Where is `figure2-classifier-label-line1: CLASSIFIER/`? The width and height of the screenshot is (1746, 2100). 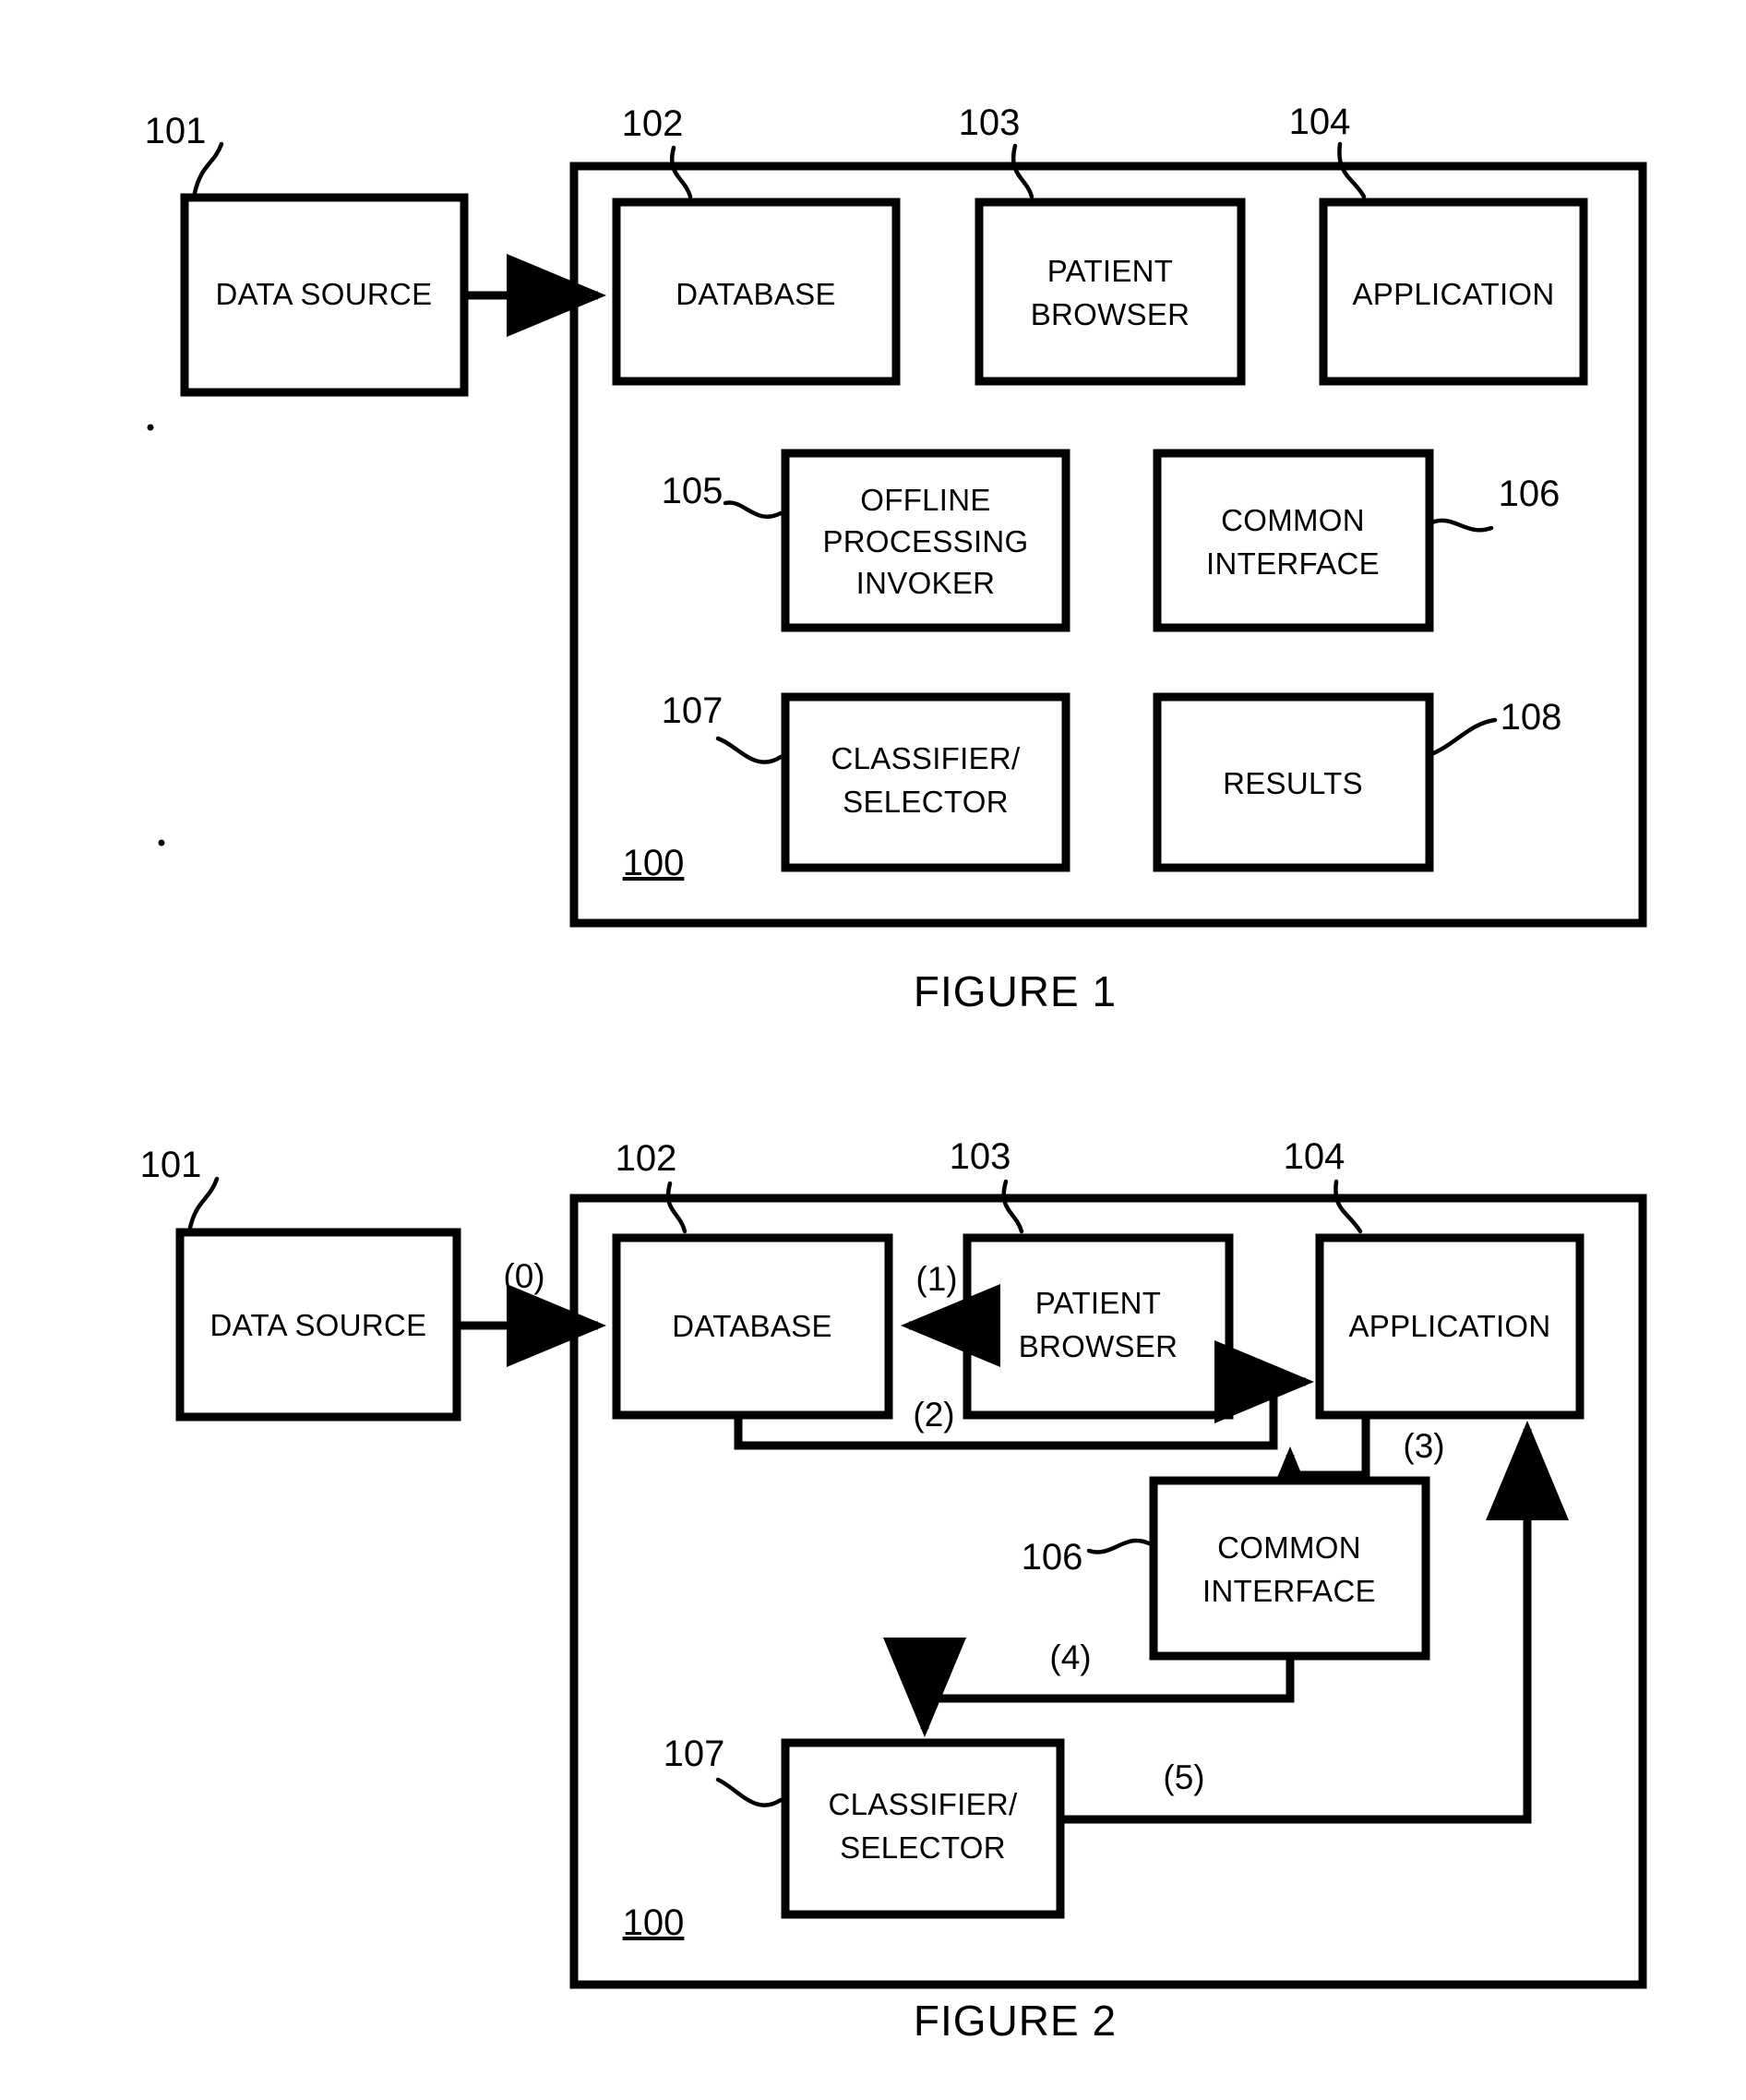 figure2-classifier-label-line1: CLASSIFIER/ is located at coordinates (923, 1804).